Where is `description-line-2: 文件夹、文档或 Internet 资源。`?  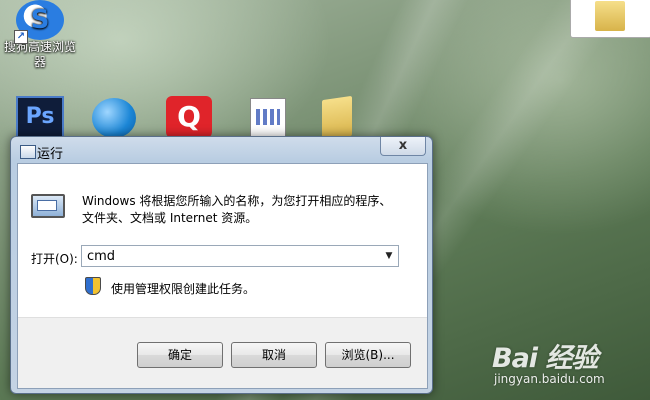
description-line-2: 文件夹、文档或 Internet 资源。 is located at coordinates (170, 218).